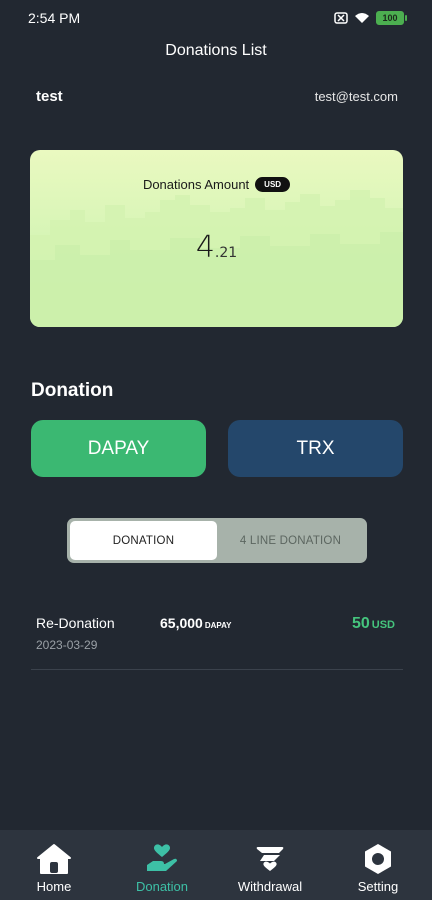 This screenshot has height=900, width=432. I want to click on nav-setting: Setting, so click(378, 865).